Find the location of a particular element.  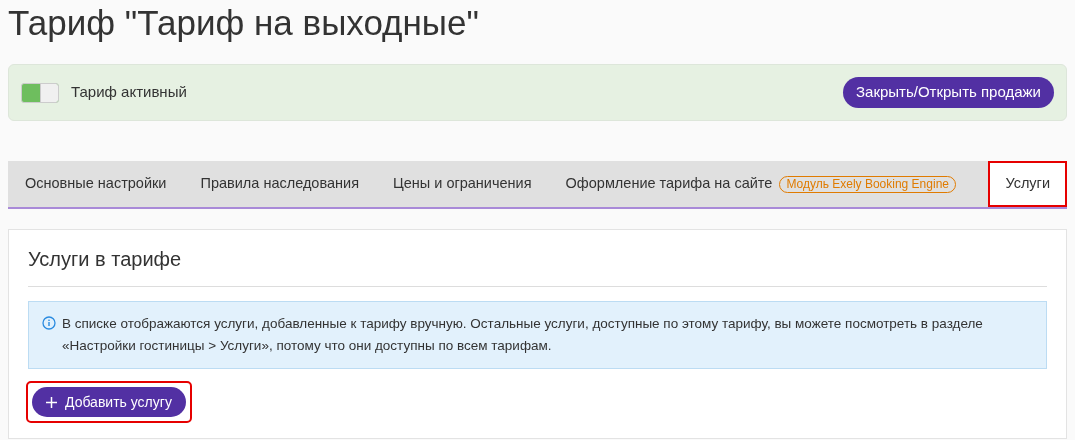

info-text: В списке отображаются услуги, добавленные к тарифу вручную. Остальные услуги, доступные по этому тарифу, вы можете посмотреть в разделе «Настройки гостиницы > Услуги», потому что они доступны по всем тарифам. is located at coordinates (523, 335).